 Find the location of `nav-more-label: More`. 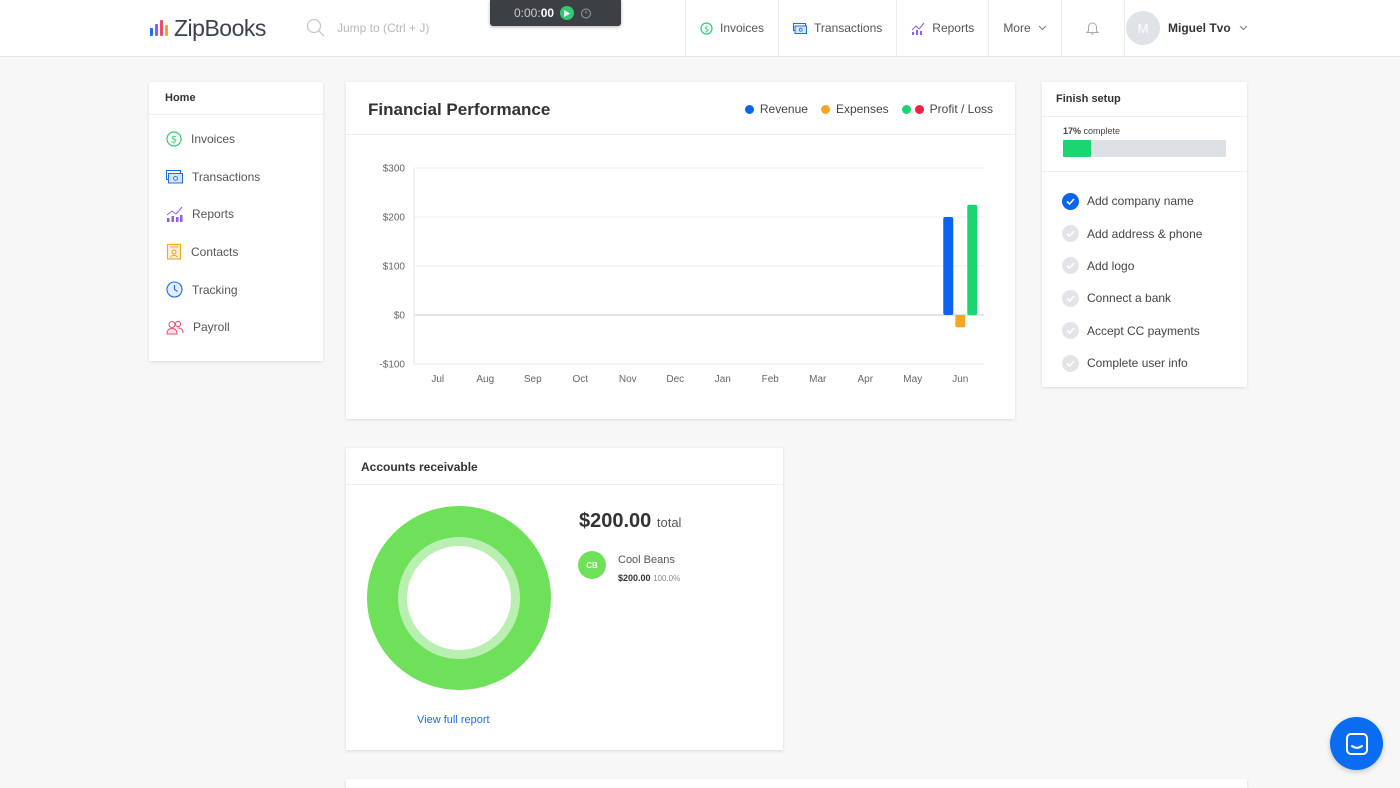

nav-more-label: More is located at coordinates (1017, 28).